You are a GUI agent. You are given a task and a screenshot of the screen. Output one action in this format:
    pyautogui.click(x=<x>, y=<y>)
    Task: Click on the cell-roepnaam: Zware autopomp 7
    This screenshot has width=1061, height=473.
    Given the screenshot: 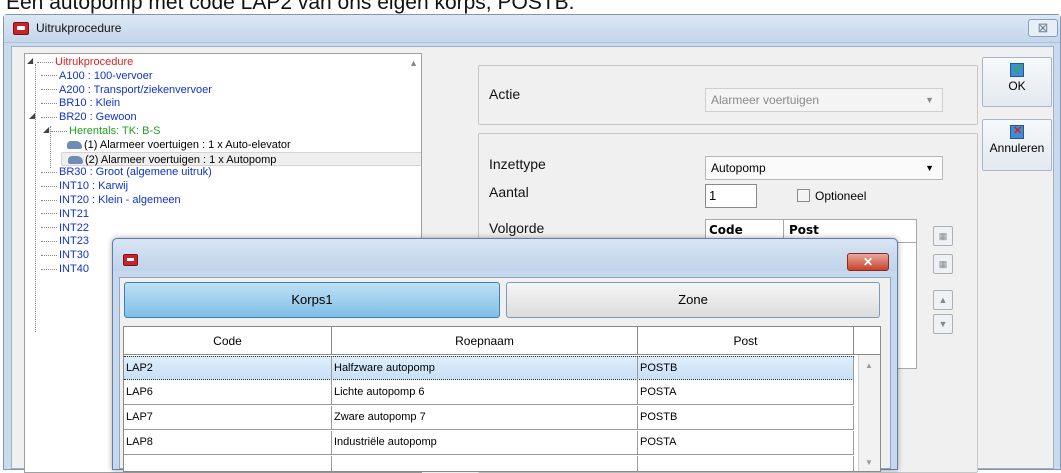 What is the action you would take?
    pyautogui.click(x=485, y=418)
    